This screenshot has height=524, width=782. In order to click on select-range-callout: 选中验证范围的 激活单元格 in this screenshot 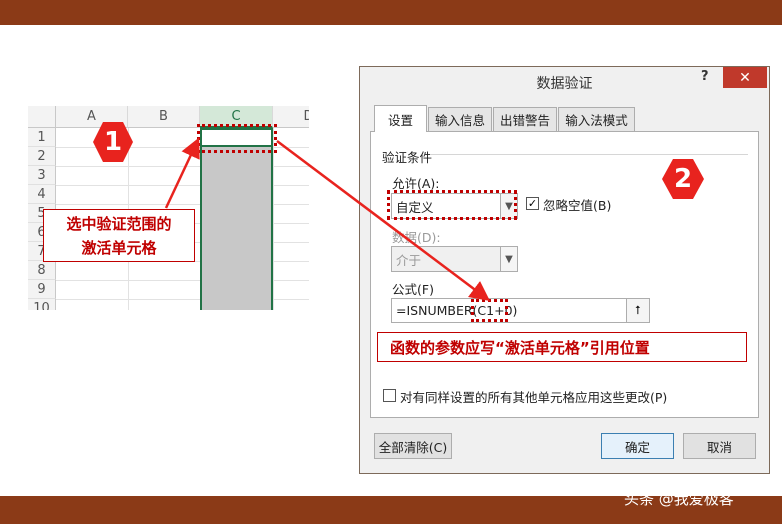, I will do `click(119, 235)`.